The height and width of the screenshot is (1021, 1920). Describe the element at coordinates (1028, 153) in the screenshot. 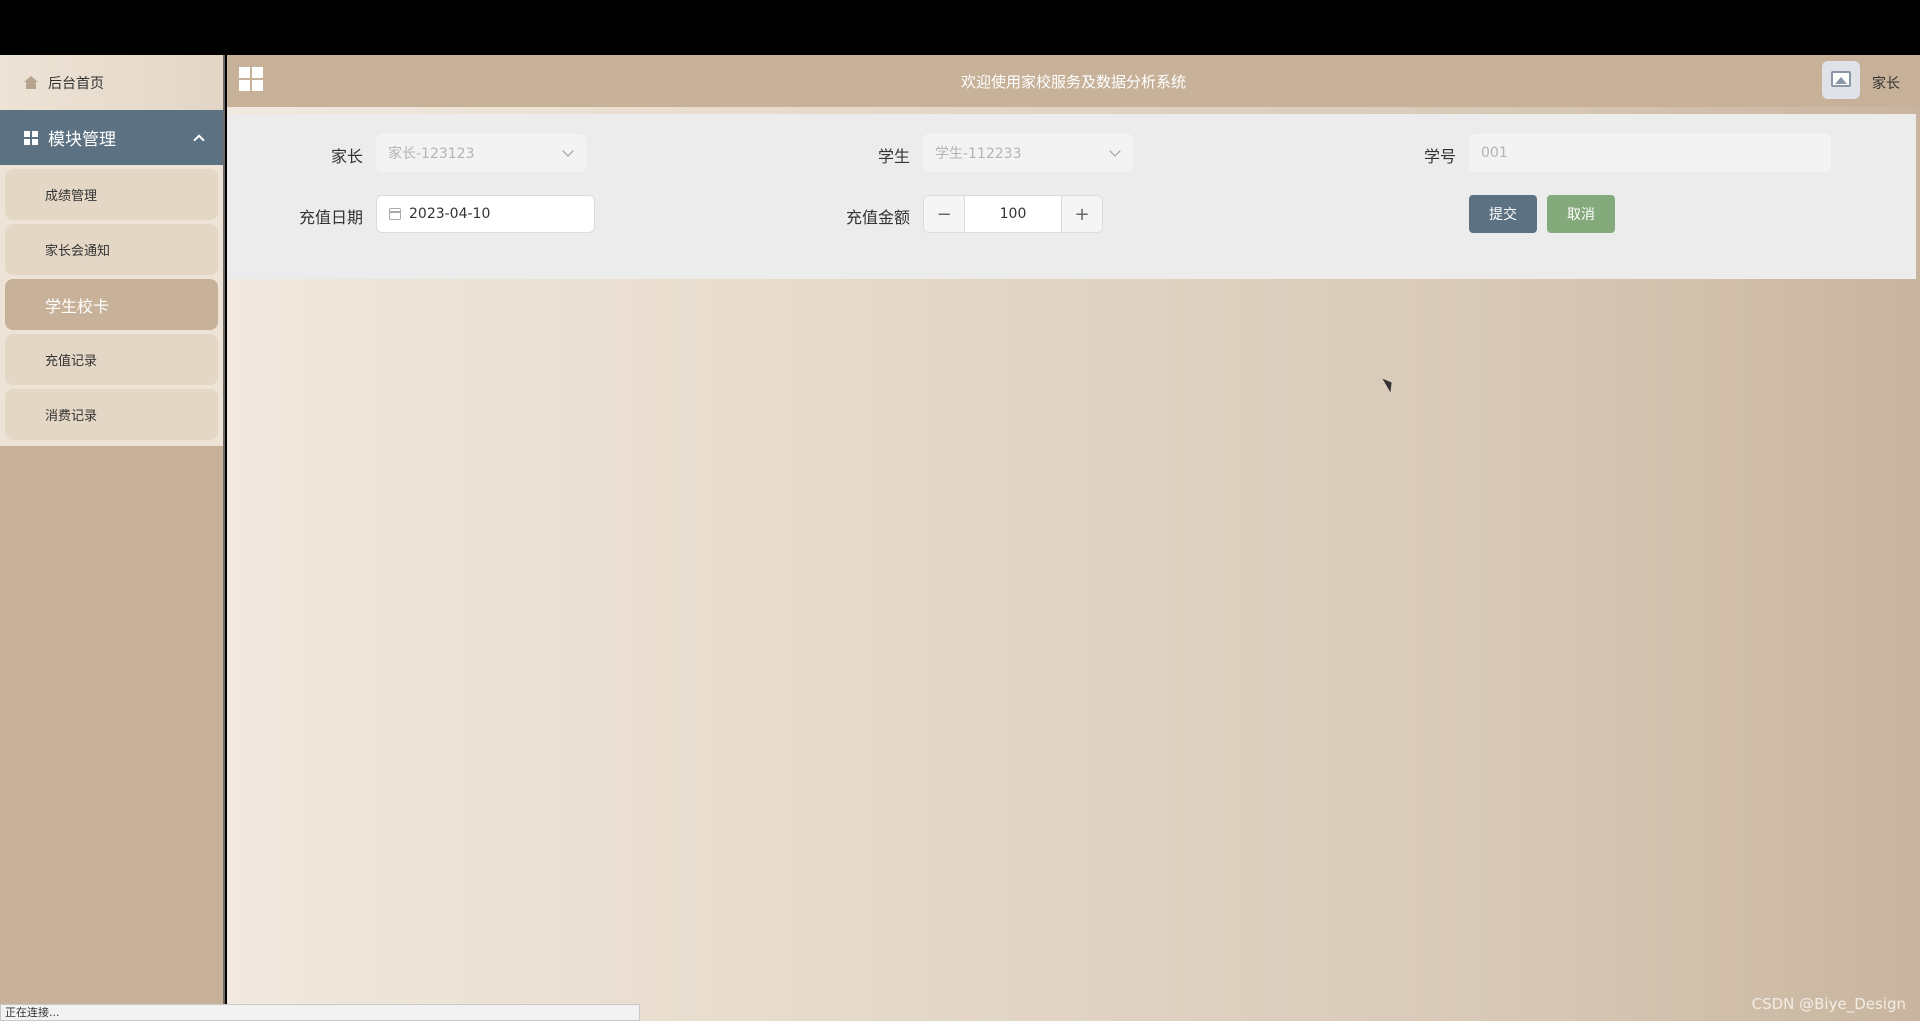

I see `student-select: 学生-112233` at that location.